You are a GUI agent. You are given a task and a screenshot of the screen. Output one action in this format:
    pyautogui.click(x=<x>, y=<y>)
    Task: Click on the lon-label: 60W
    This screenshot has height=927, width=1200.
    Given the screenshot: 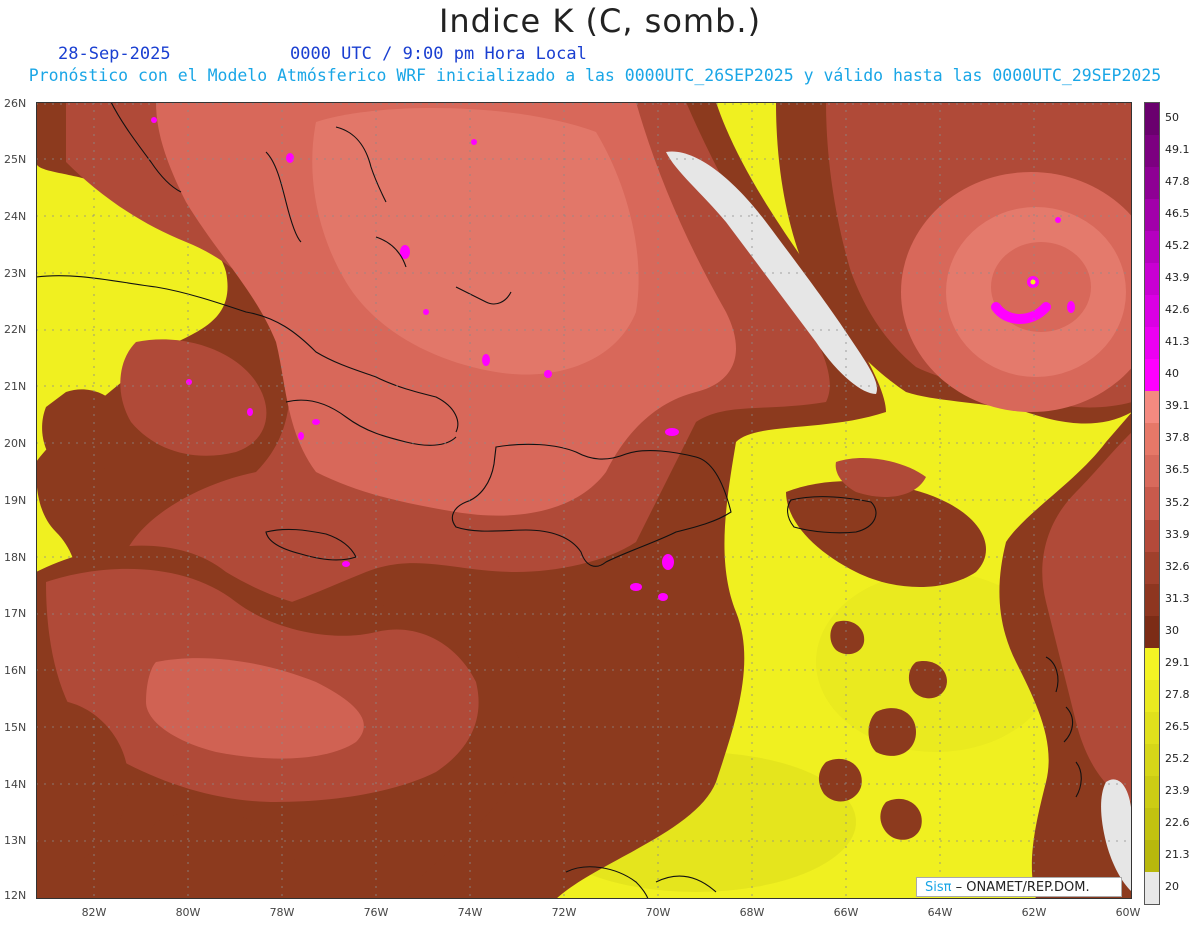 What is the action you would take?
    pyautogui.click(x=1128, y=912)
    